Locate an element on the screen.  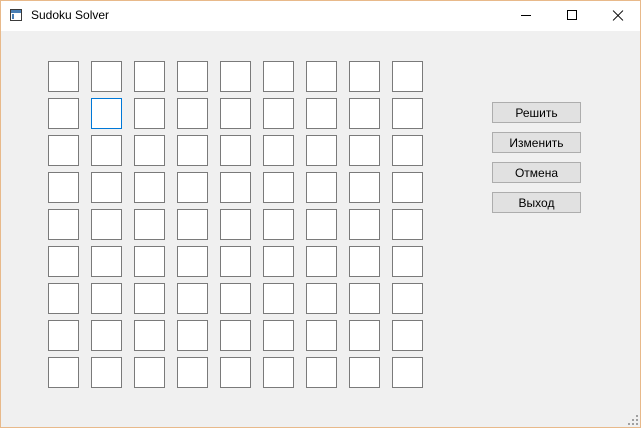
cancel-button: Отмена is located at coordinates (536, 172).